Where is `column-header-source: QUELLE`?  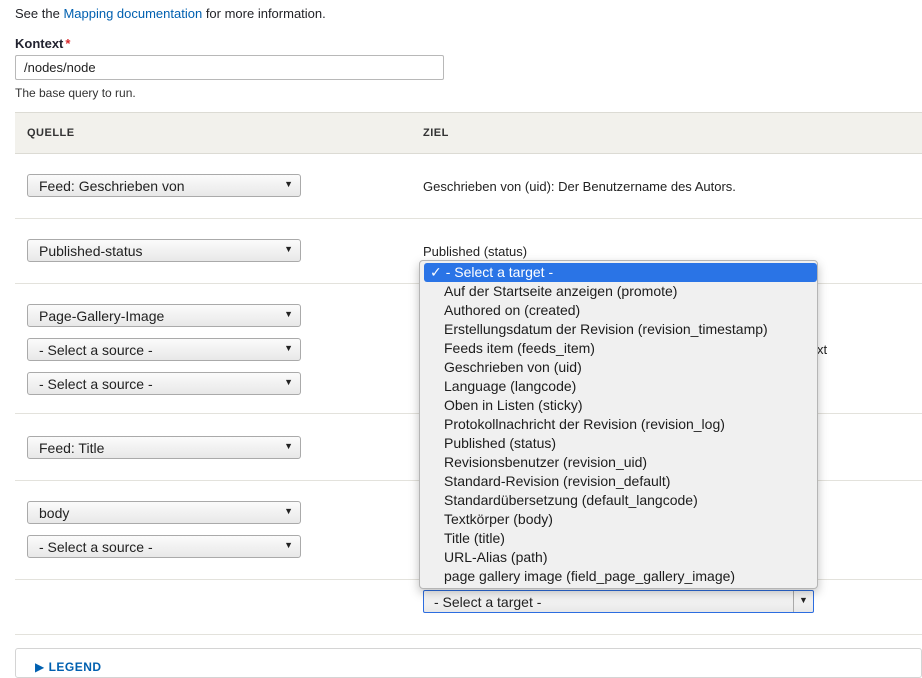 column-header-source: QUELLE is located at coordinates (51, 133).